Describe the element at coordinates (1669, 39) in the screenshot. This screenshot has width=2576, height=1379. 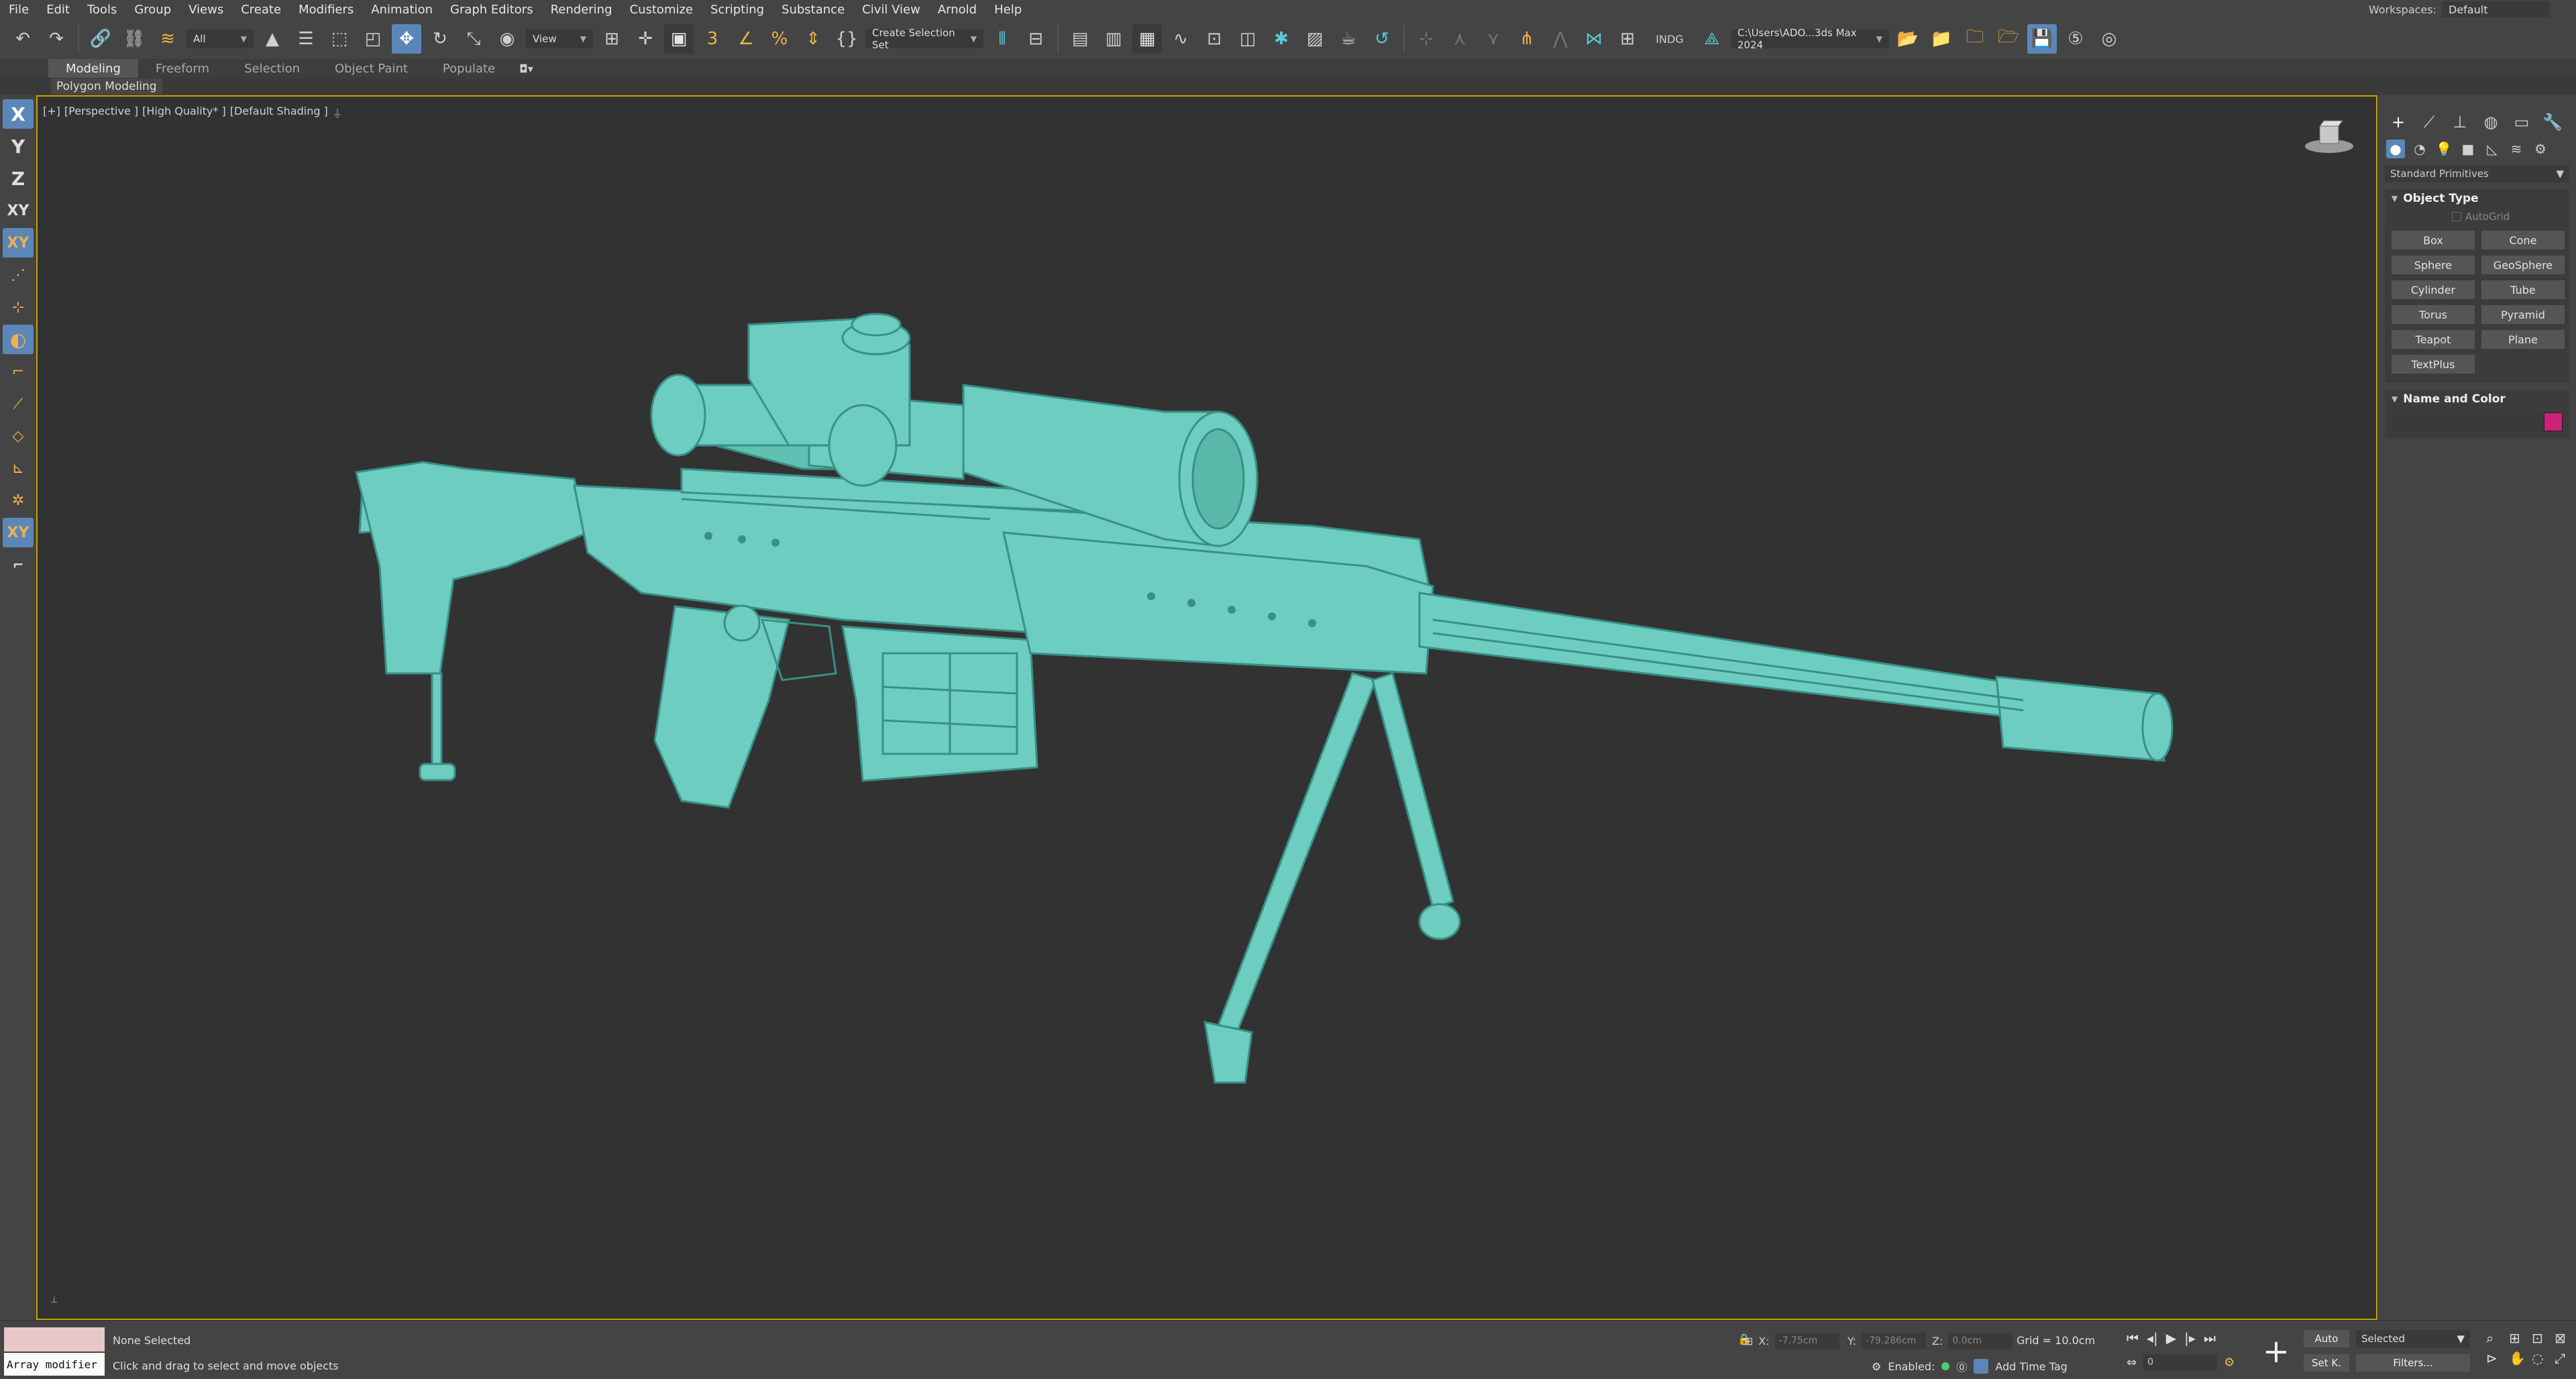
I see `indg-label: INDG` at that location.